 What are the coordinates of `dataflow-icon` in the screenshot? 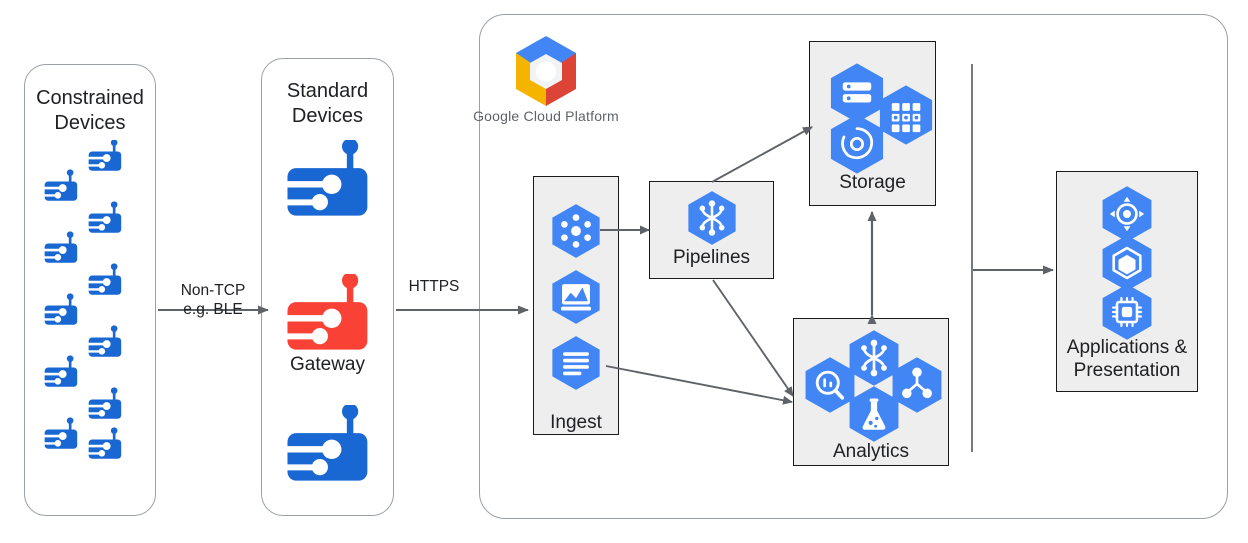 It's located at (712, 218).